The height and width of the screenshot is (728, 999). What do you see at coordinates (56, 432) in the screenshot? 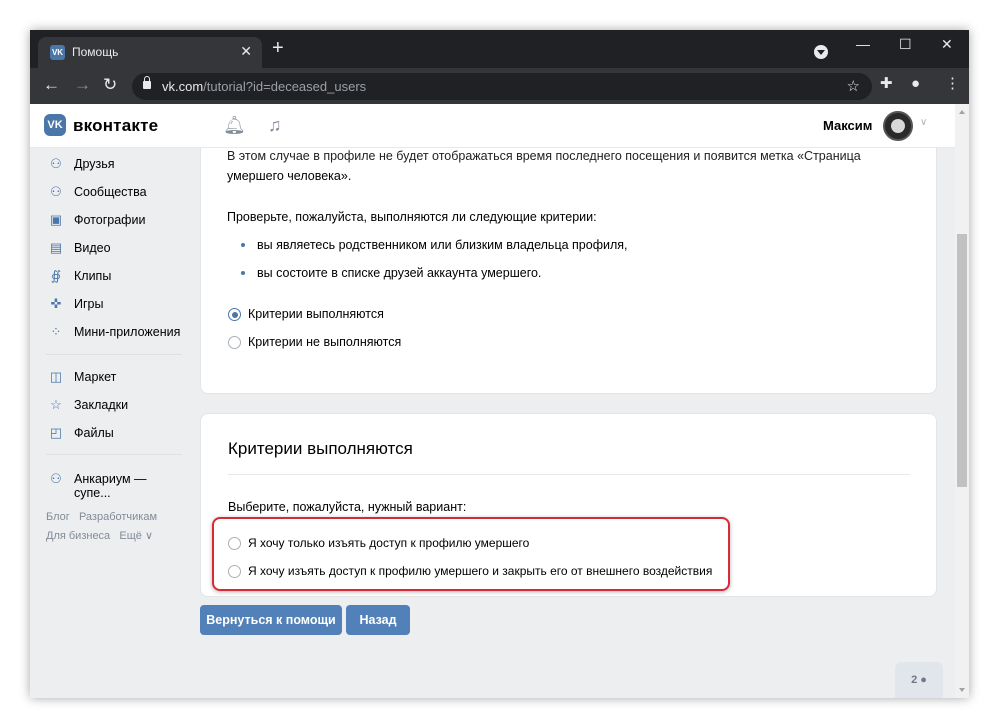
I see `files-icon: ◰` at bounding box center [56, 432].